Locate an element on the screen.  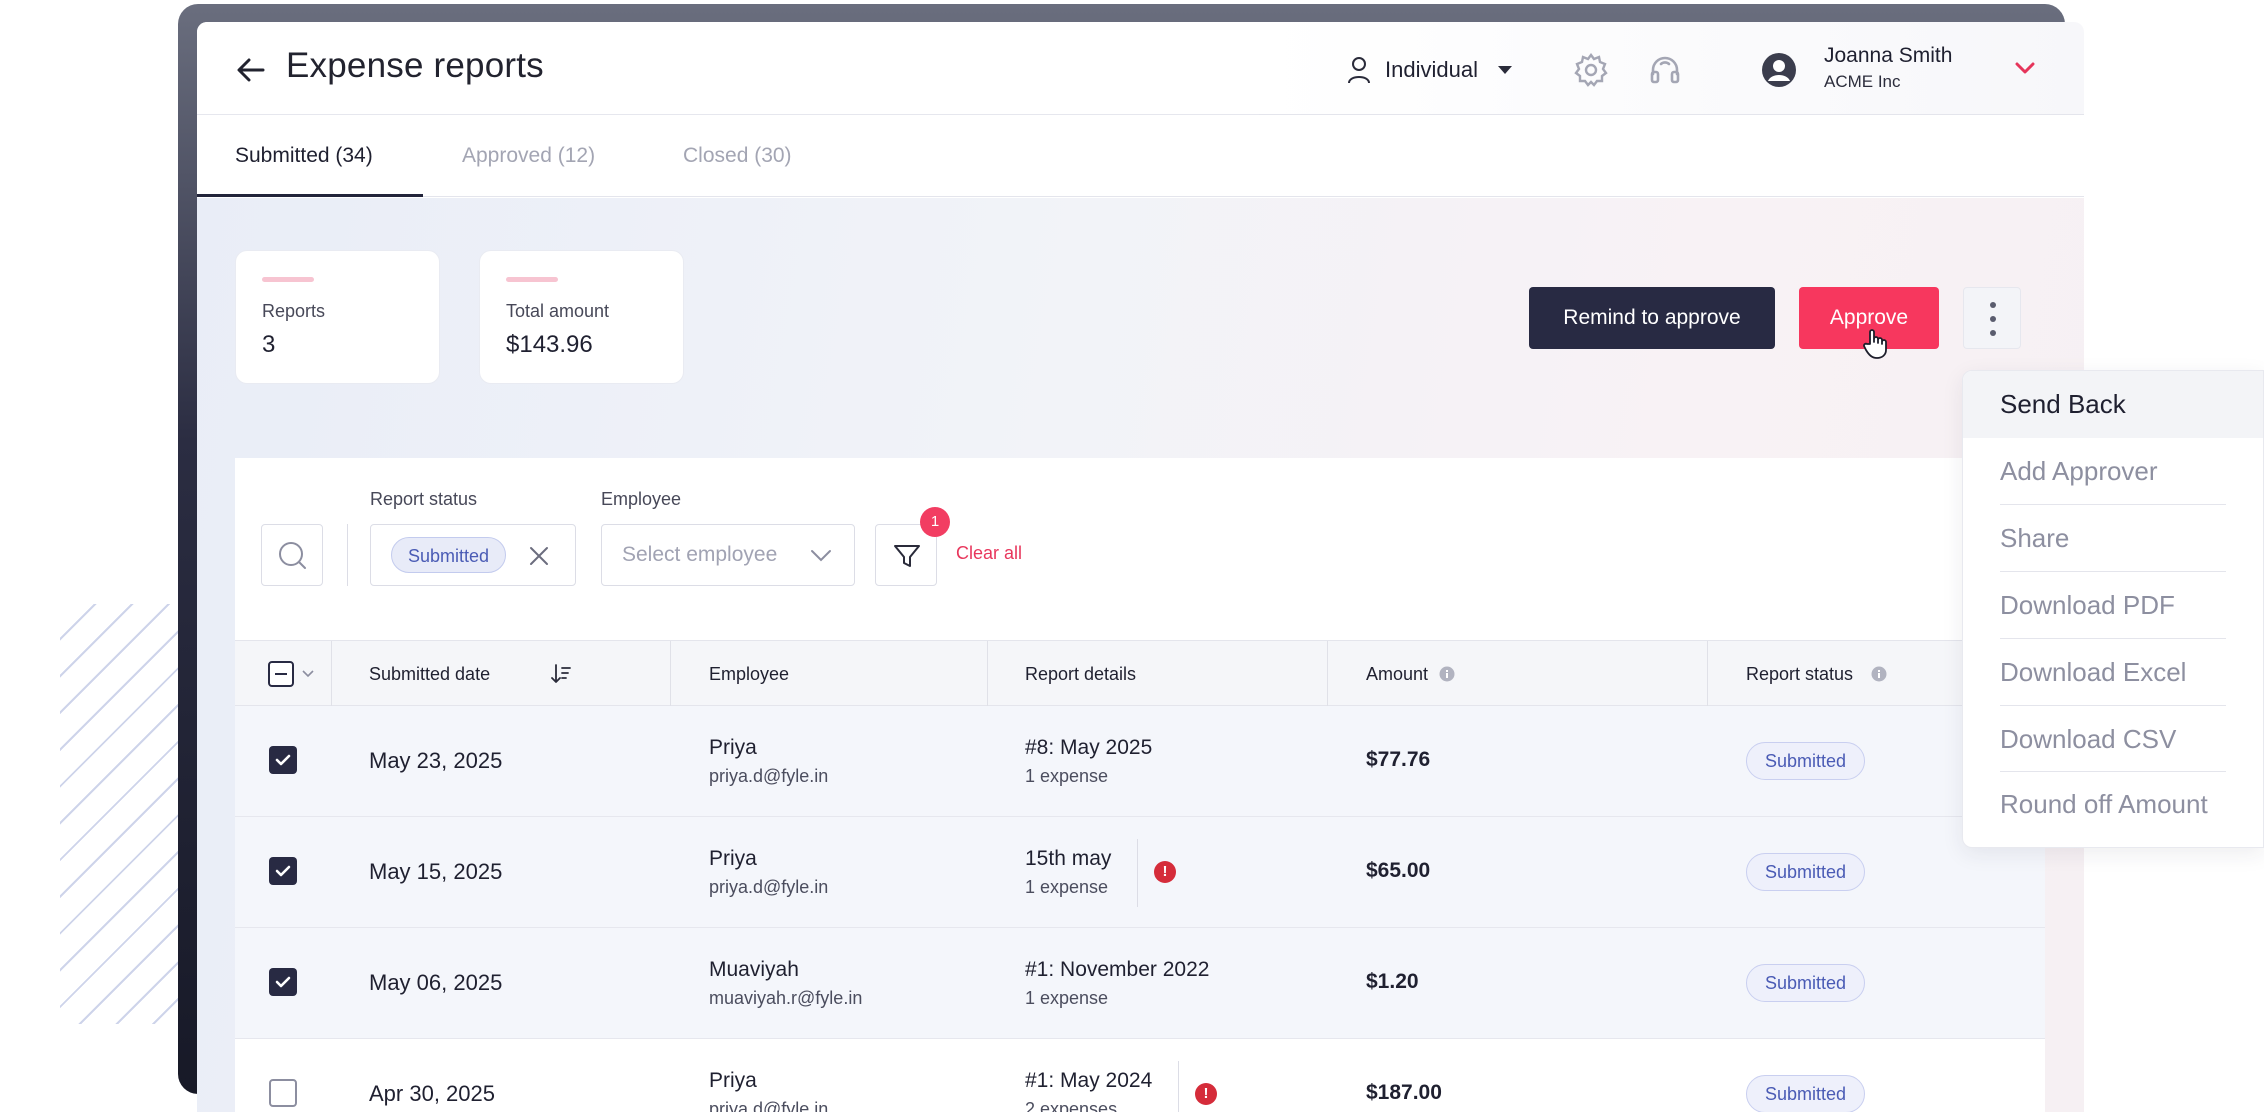
employee-select: Select employee is located at coordinates (728, 555).